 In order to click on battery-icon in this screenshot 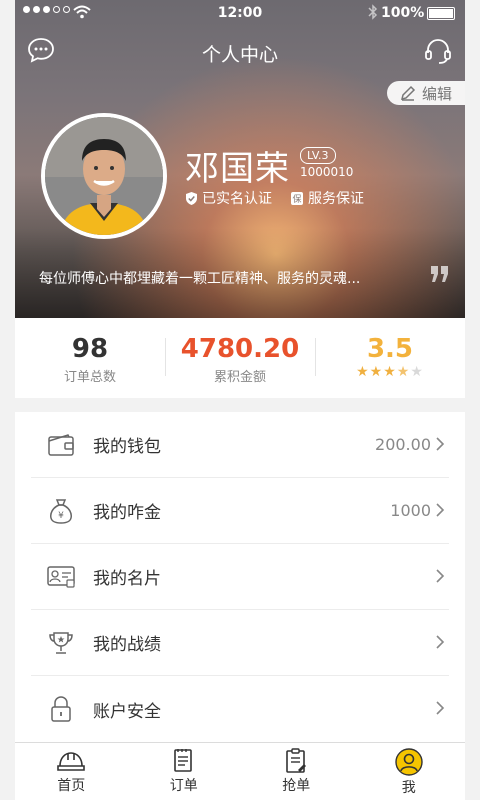, I will do `click(441, 13)`.